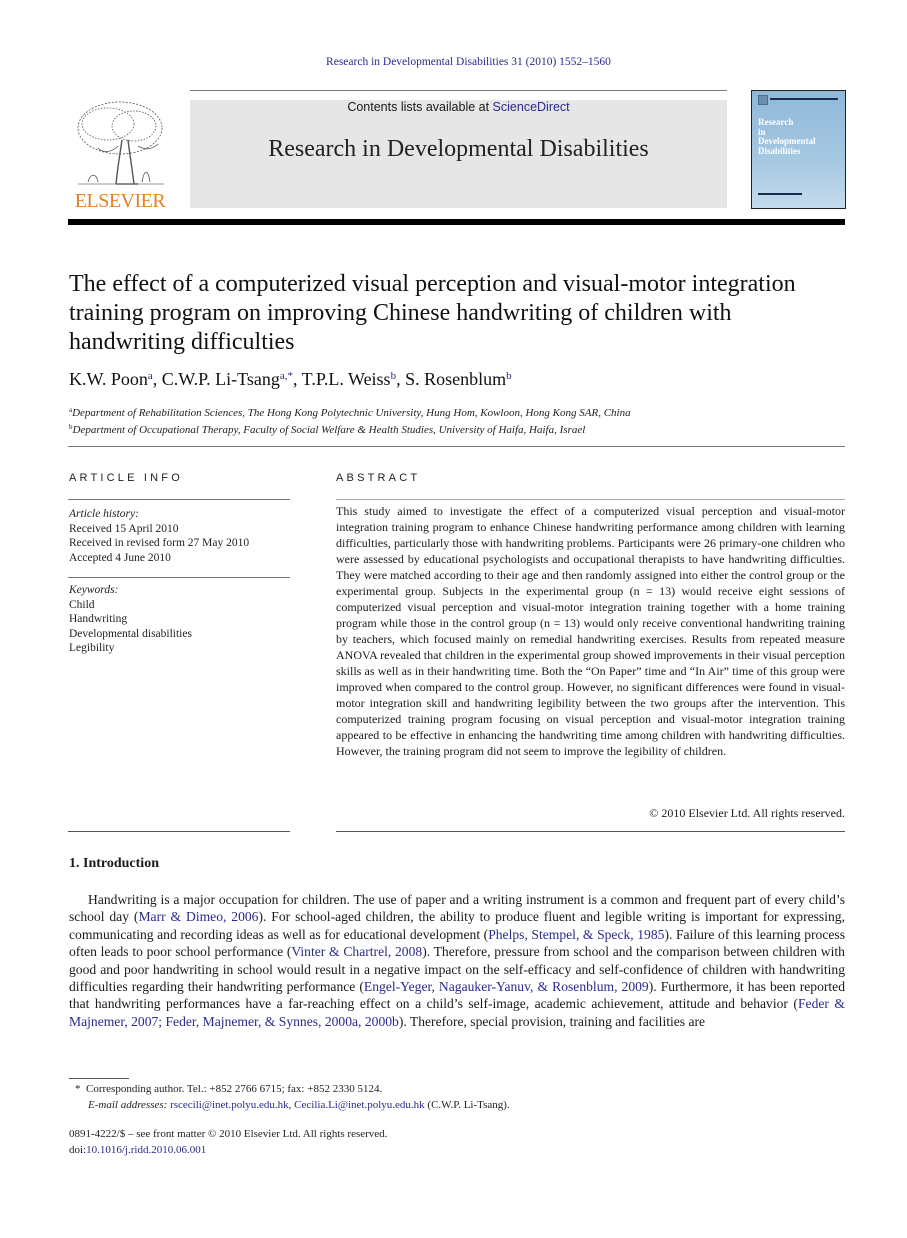  Describe the element at coordinates (82, 604) in the screenshot. I see `keyword: Child` at that location.